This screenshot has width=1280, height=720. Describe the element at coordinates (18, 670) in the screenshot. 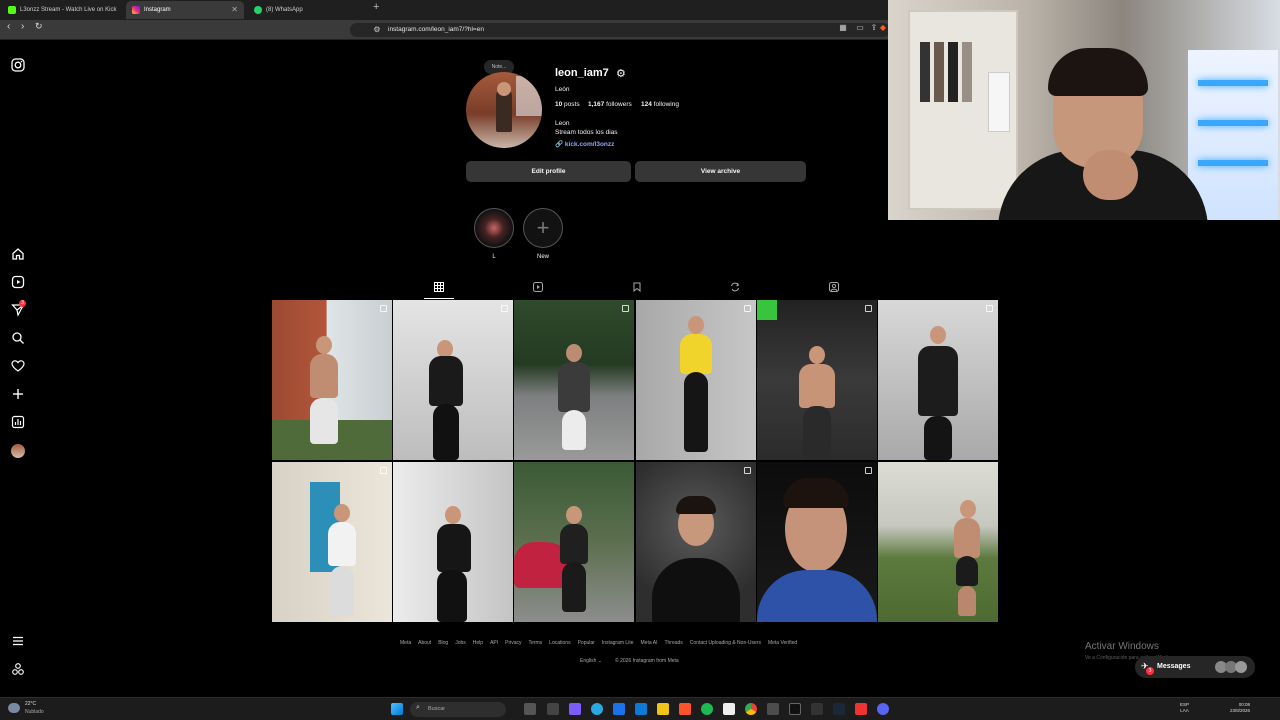

I see `meta-apps-icon` at that location.